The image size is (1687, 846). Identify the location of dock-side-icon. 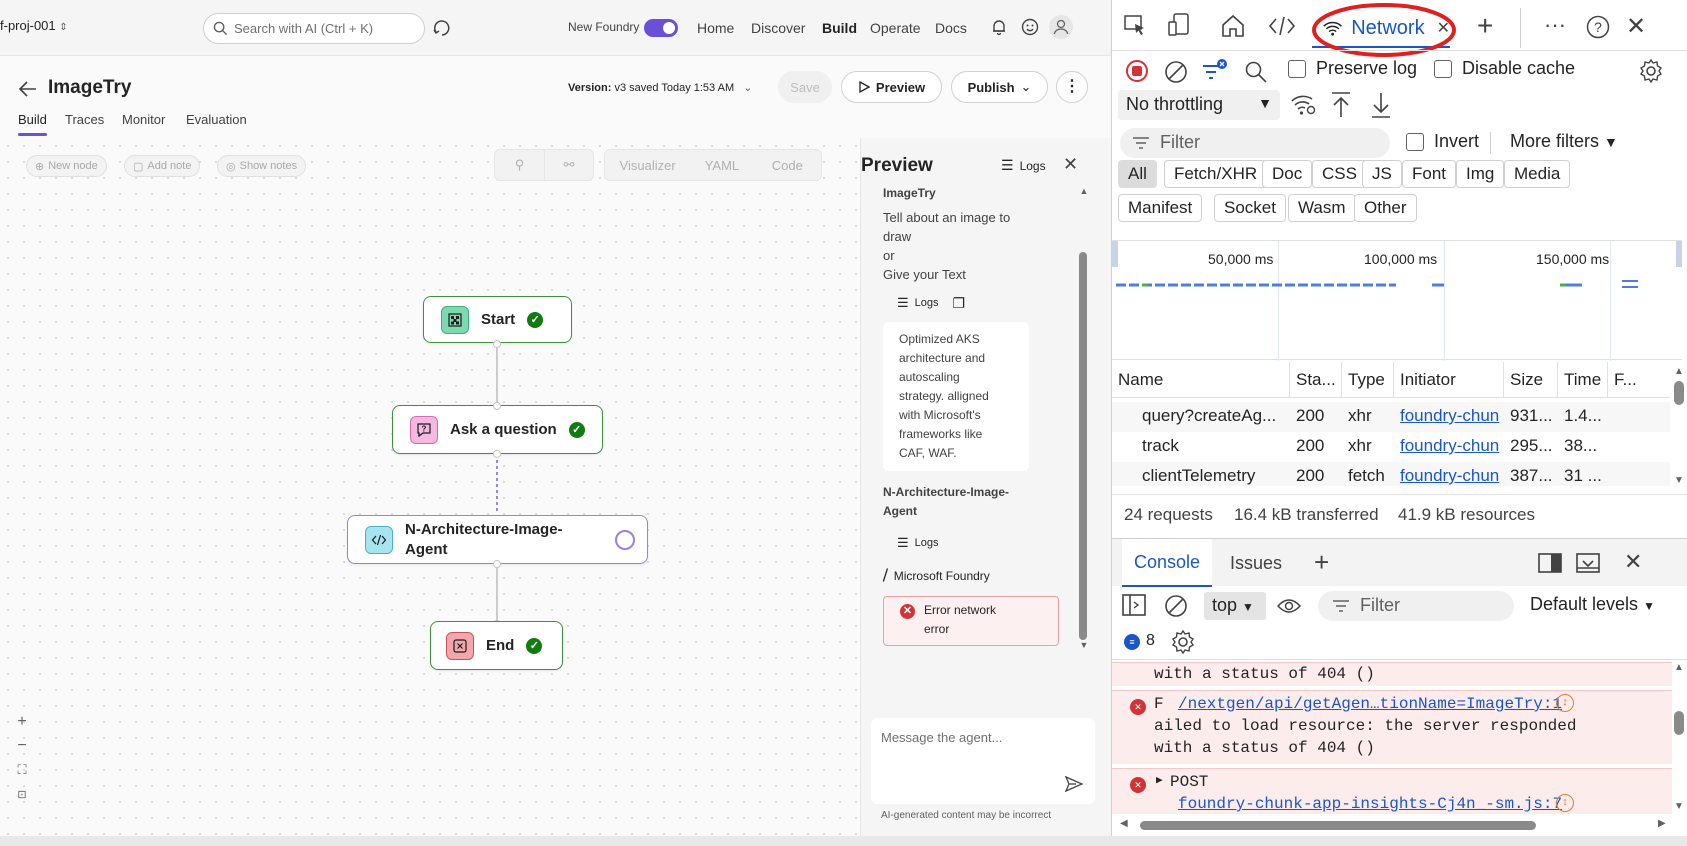
(1550, 563).